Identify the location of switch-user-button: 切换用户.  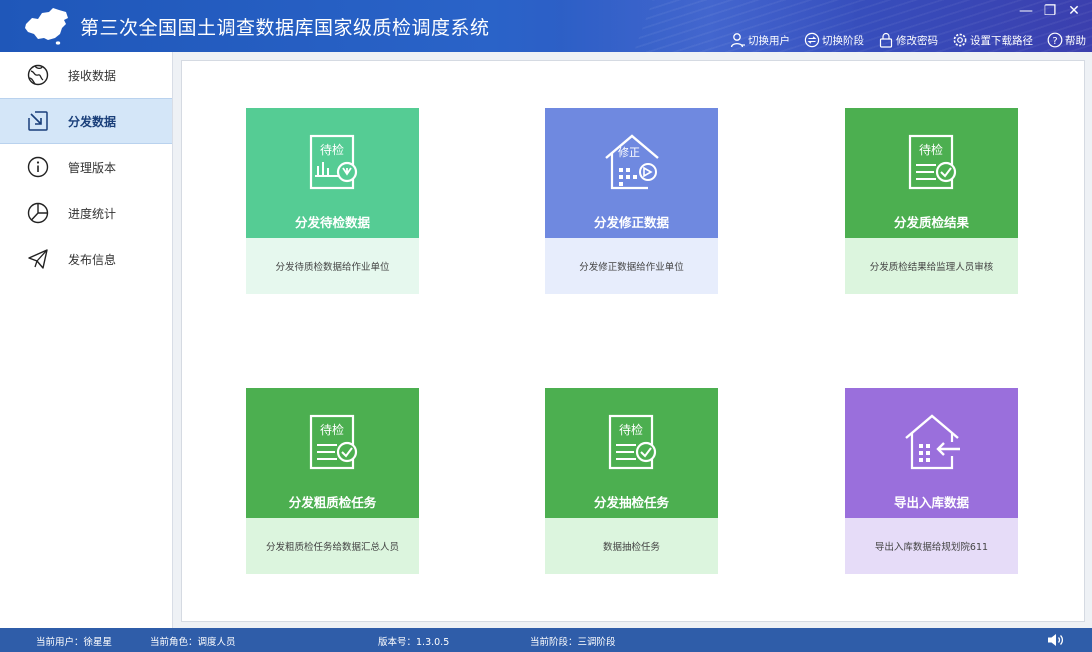
(760, 40).